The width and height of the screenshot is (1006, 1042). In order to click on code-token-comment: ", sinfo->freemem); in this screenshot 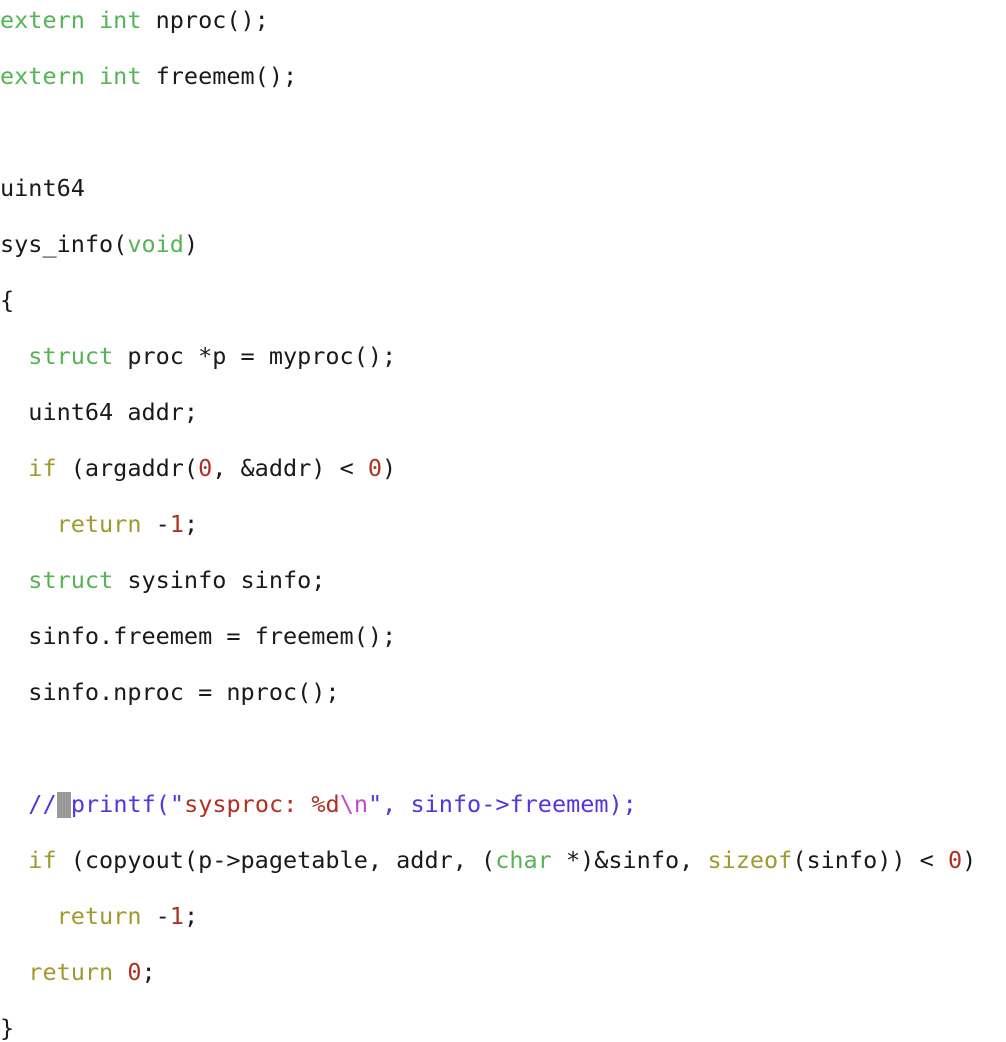, I will do `click(502, 804)`.